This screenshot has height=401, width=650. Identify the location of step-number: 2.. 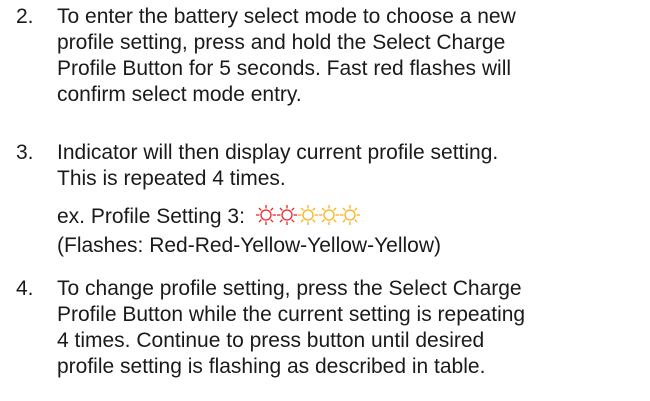
(25, 16).